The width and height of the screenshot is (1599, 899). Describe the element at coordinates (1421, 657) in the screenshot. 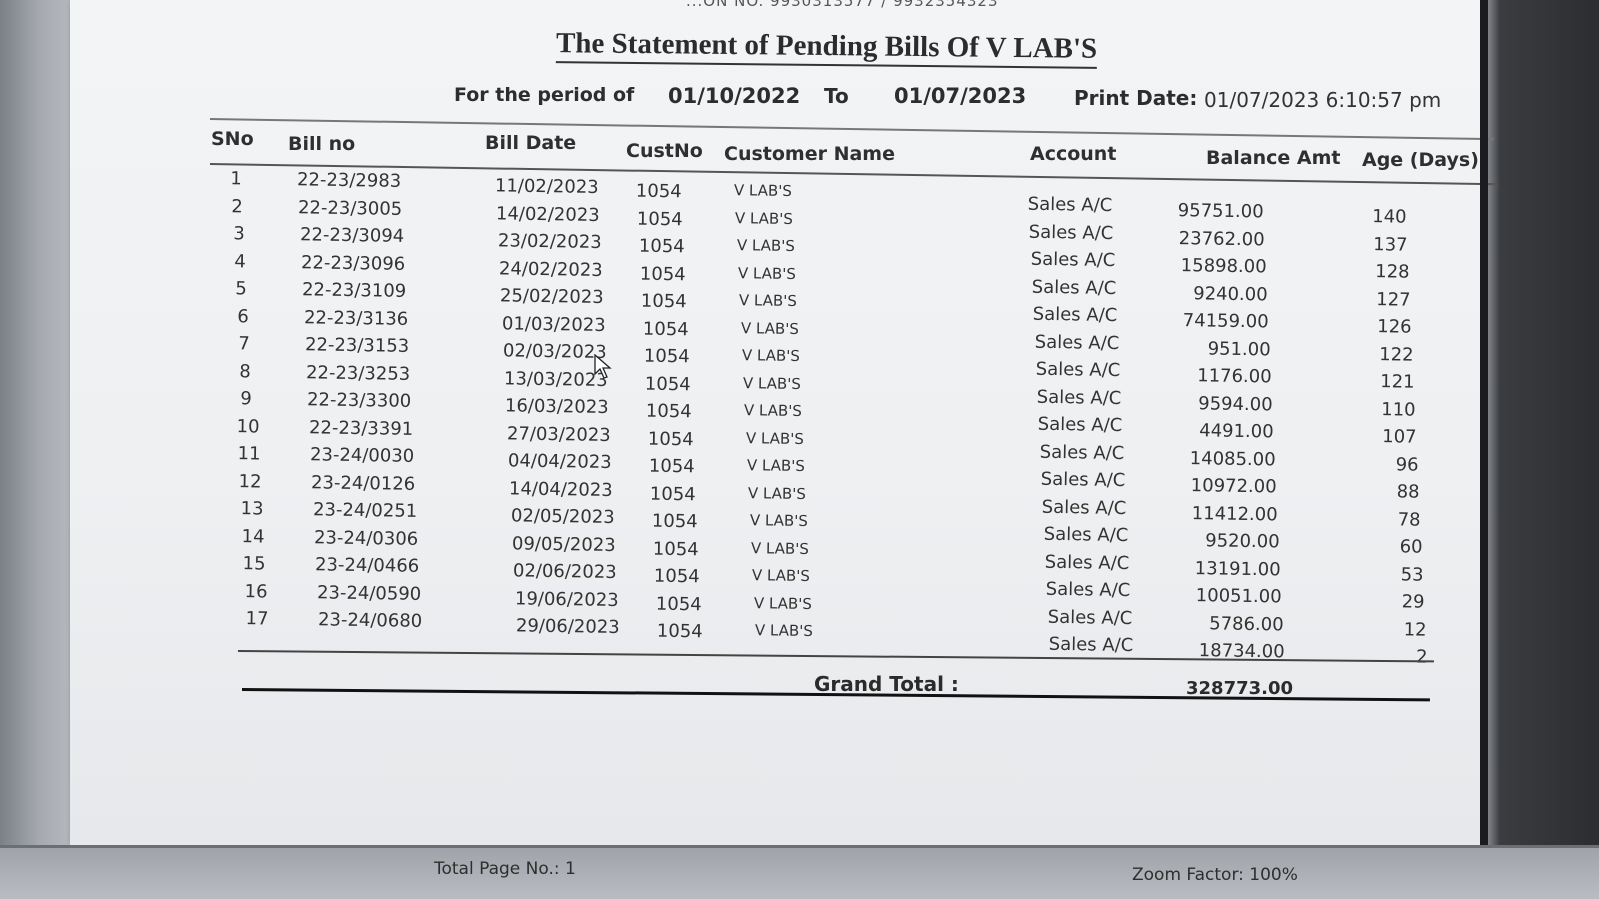

I see `row-age-days: 2` at that location.